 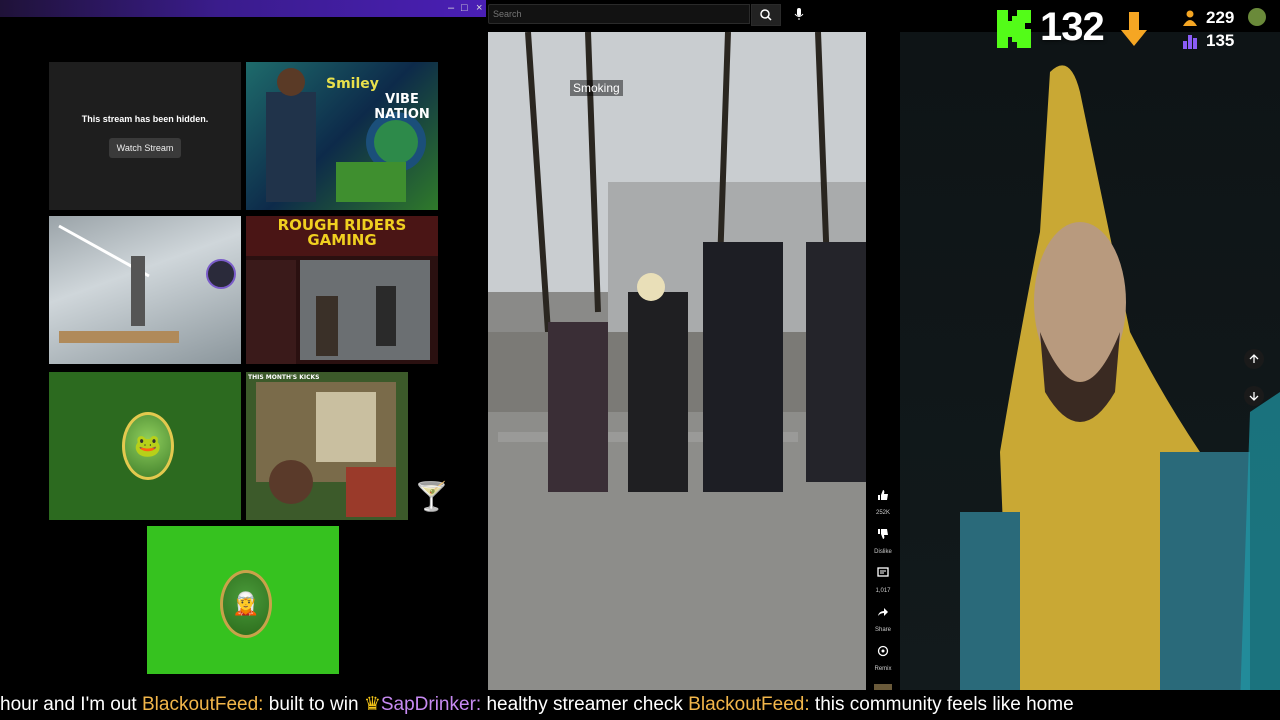 I want to click on thumbs-up-icon, so click(x=883, y=495).